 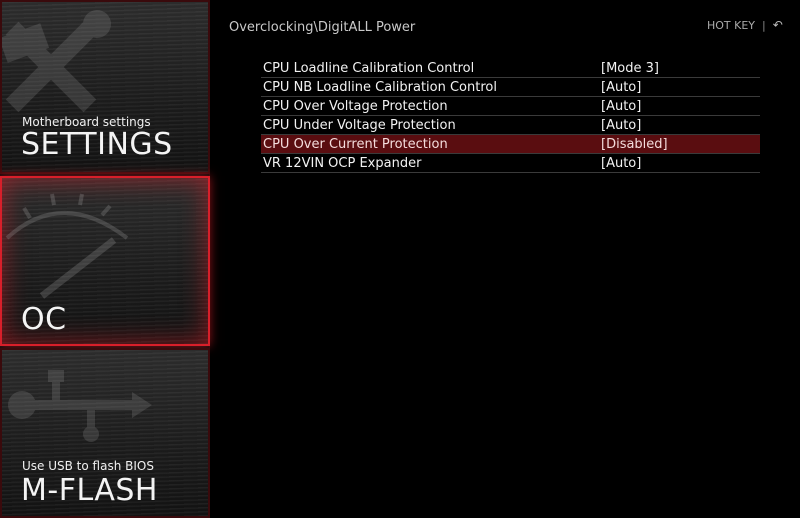 What do you see at coordinates (630, 68) in the screenshot?
I see `setting-value: [Mode 3]` at bounding box center [630, 68].